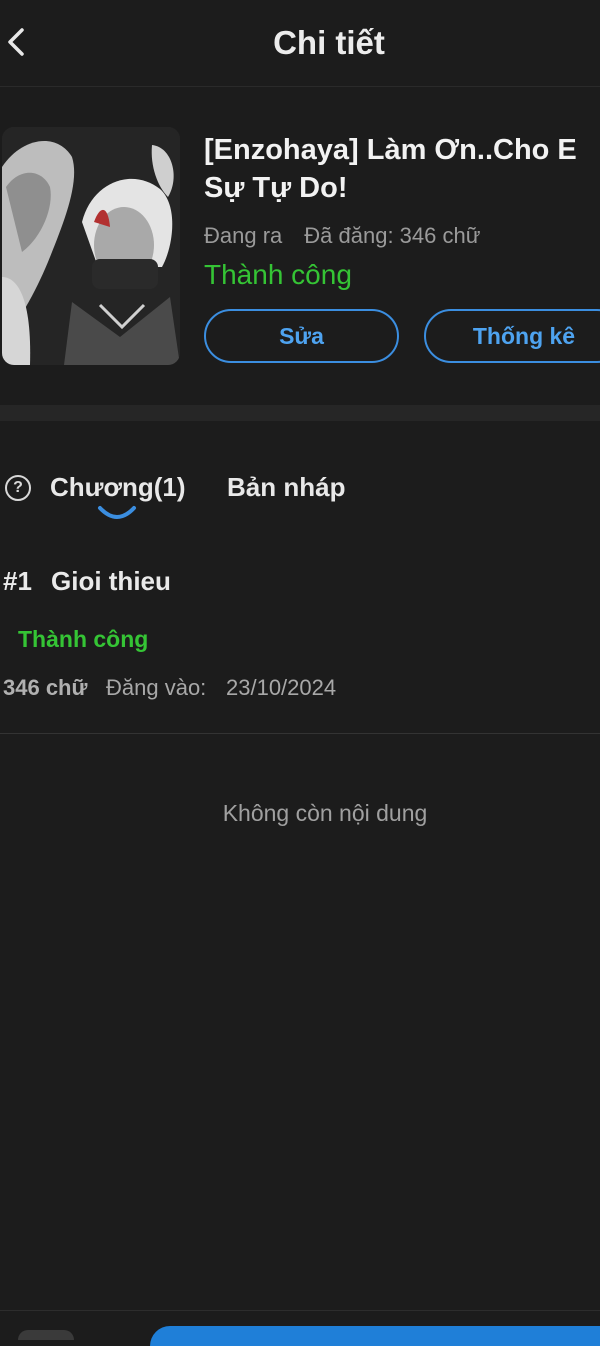 This screenshot has width=600, height=1346. Describe the element at coordinates (117, 512) in the screenshot. I see `active-tab-indicator` at that location.